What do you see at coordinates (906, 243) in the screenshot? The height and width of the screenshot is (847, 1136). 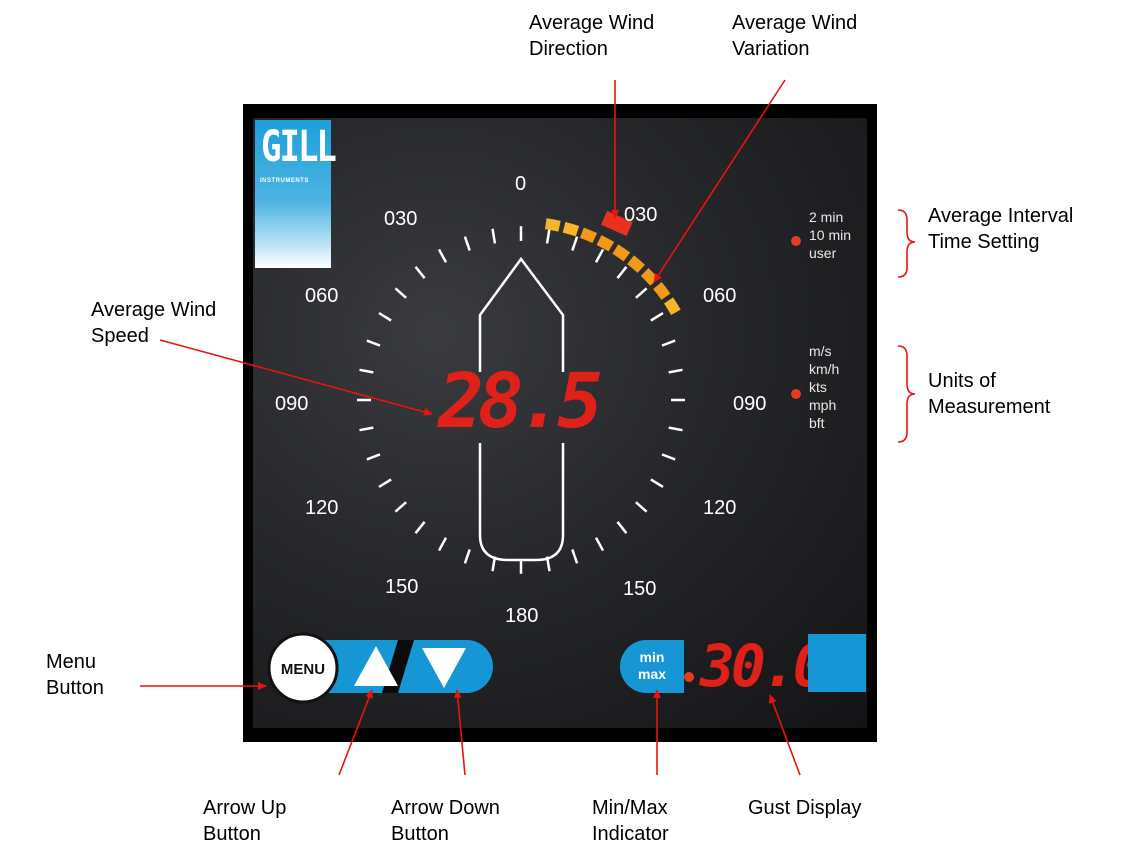 I see `brace-interval` at bounding box center [906, 243].